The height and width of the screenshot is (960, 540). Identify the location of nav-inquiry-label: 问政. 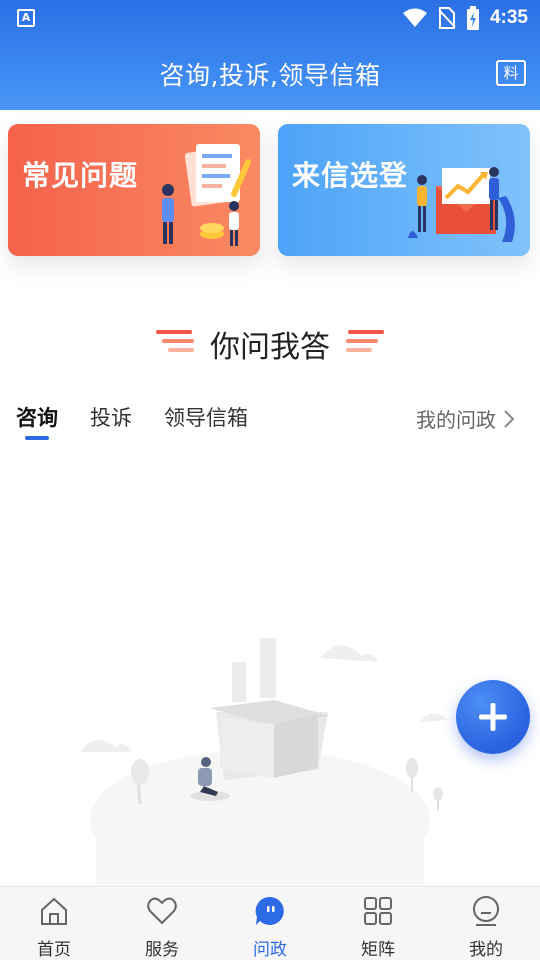
(270, 950).